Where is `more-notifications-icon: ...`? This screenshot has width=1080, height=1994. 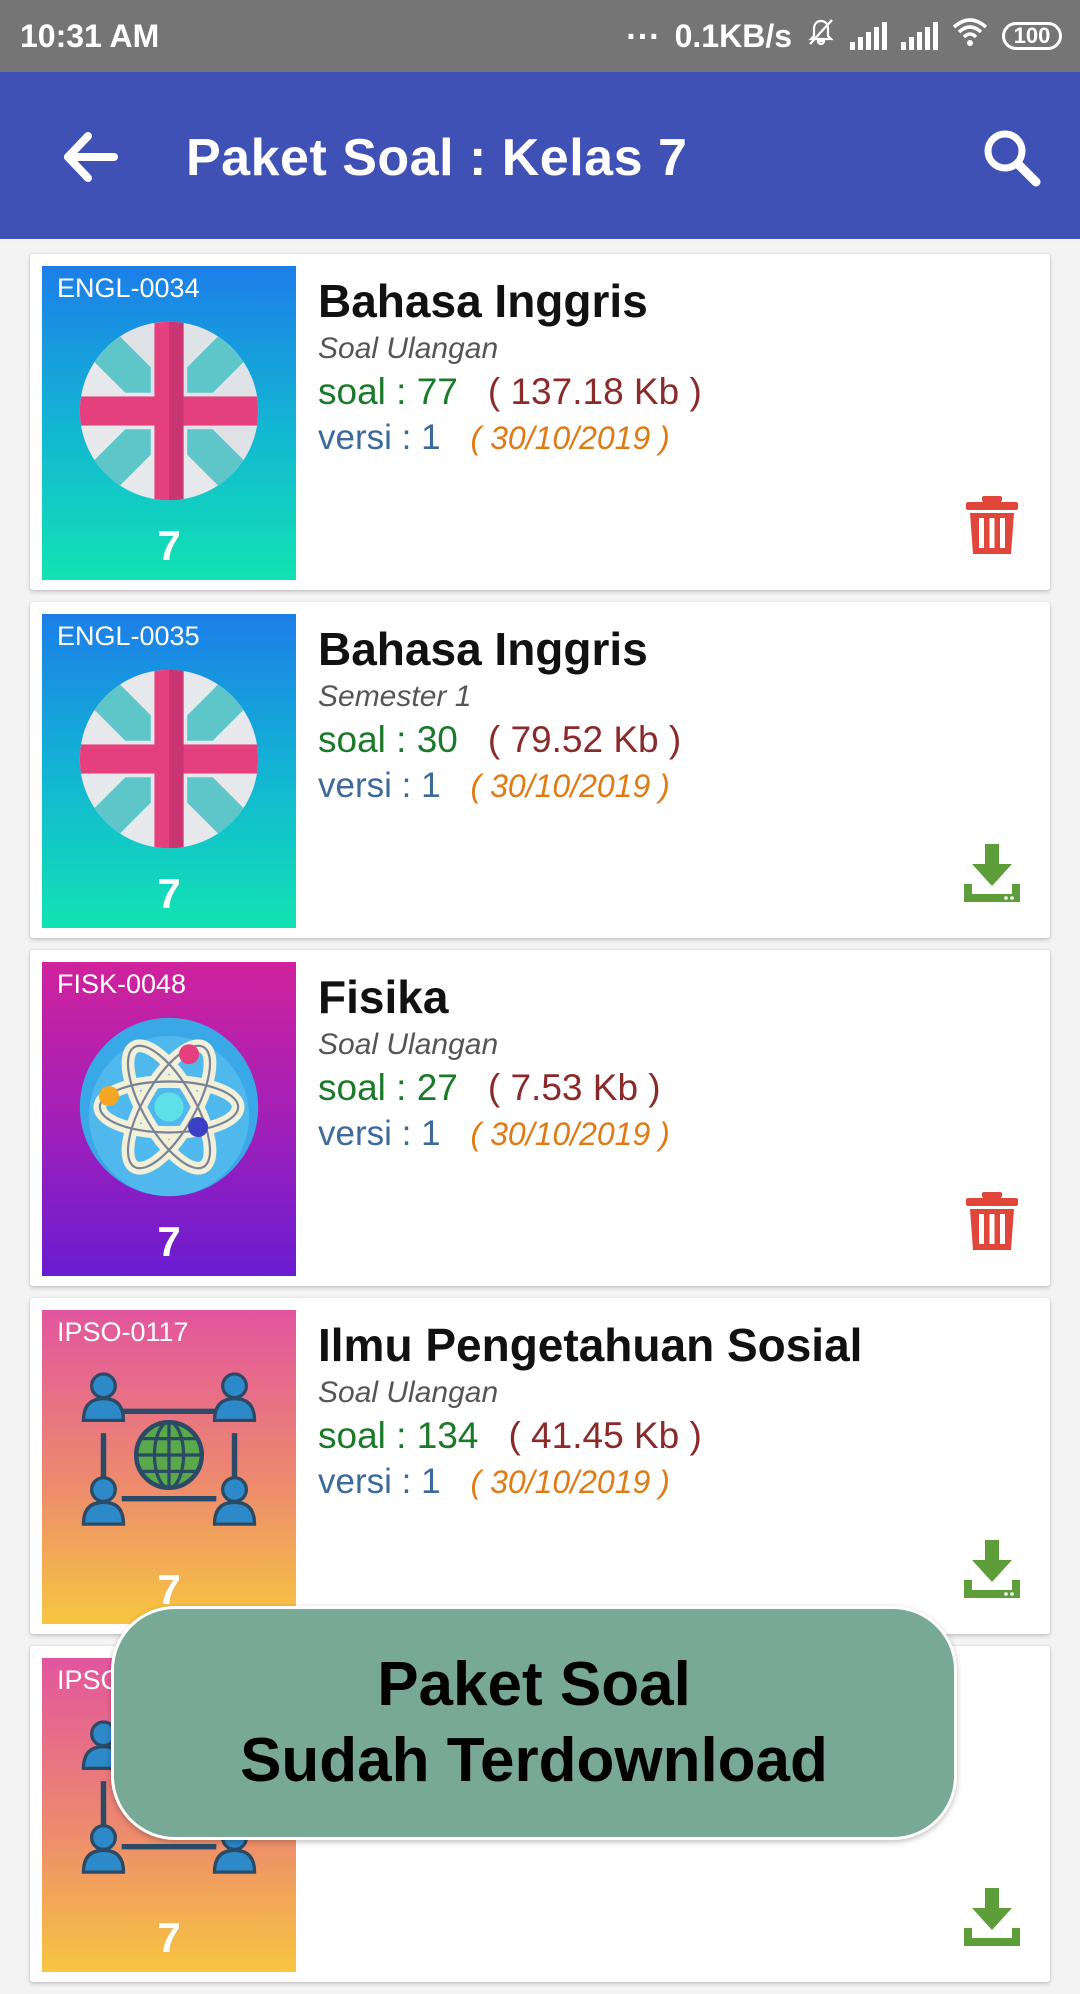
more-notifications-icon: ... is located at coordinates (643, 27).